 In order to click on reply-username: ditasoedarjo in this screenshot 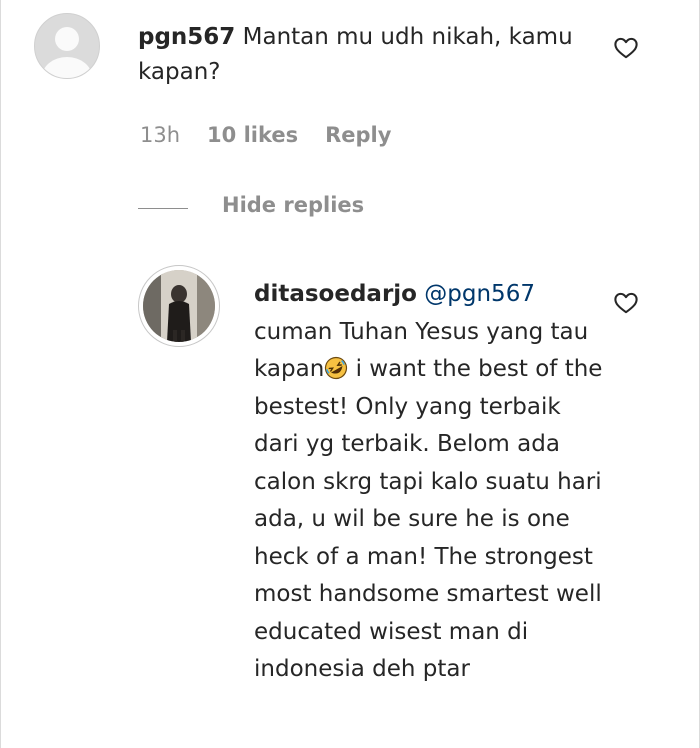, I will do `click(335, 294)`.